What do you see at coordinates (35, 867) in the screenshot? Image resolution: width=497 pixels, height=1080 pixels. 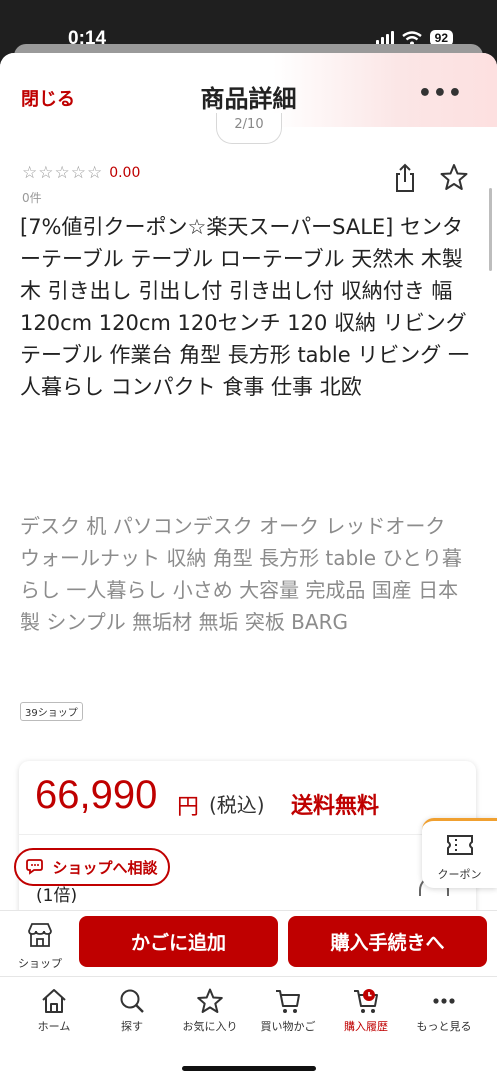 I see `chat-icon` at bounding box center [35, 867].